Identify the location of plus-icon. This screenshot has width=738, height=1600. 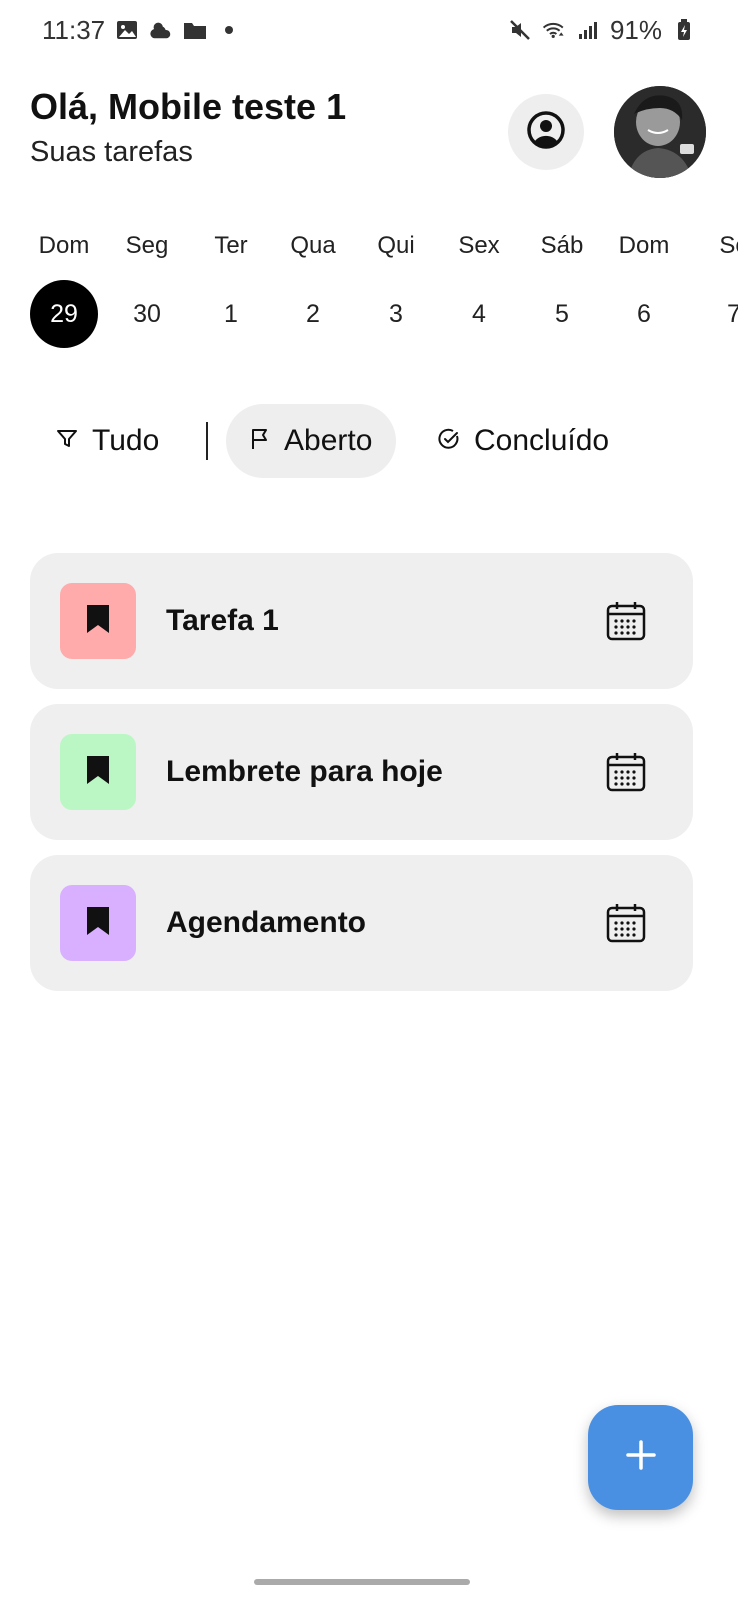
(641, 1457).